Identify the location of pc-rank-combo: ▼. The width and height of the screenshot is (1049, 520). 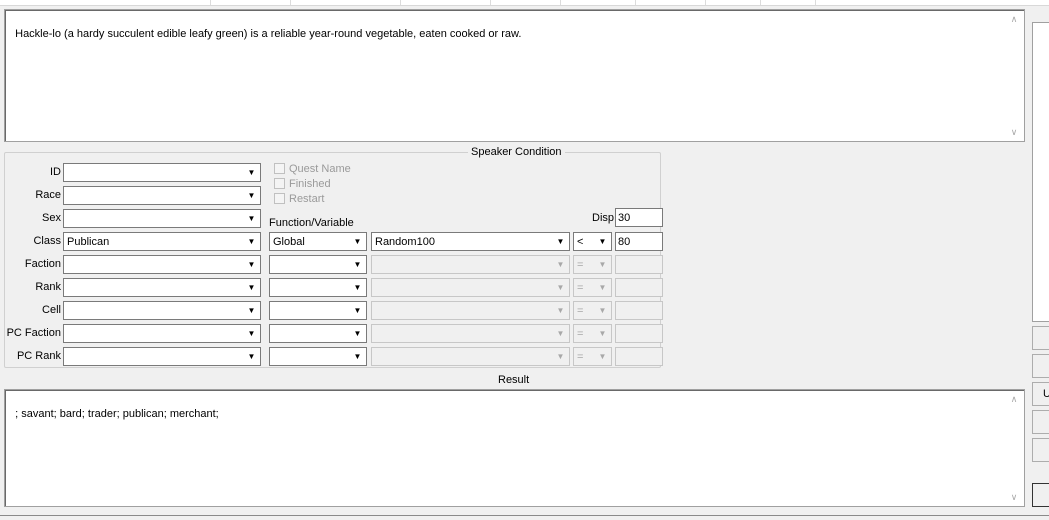
(162, 356).